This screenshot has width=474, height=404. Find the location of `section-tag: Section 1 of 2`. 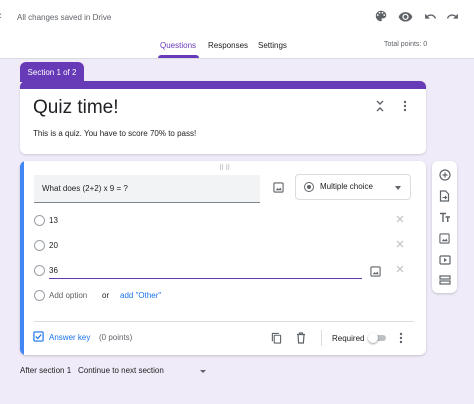

section-tag: Section 1 of 2 is located at coordinates (52, 72).